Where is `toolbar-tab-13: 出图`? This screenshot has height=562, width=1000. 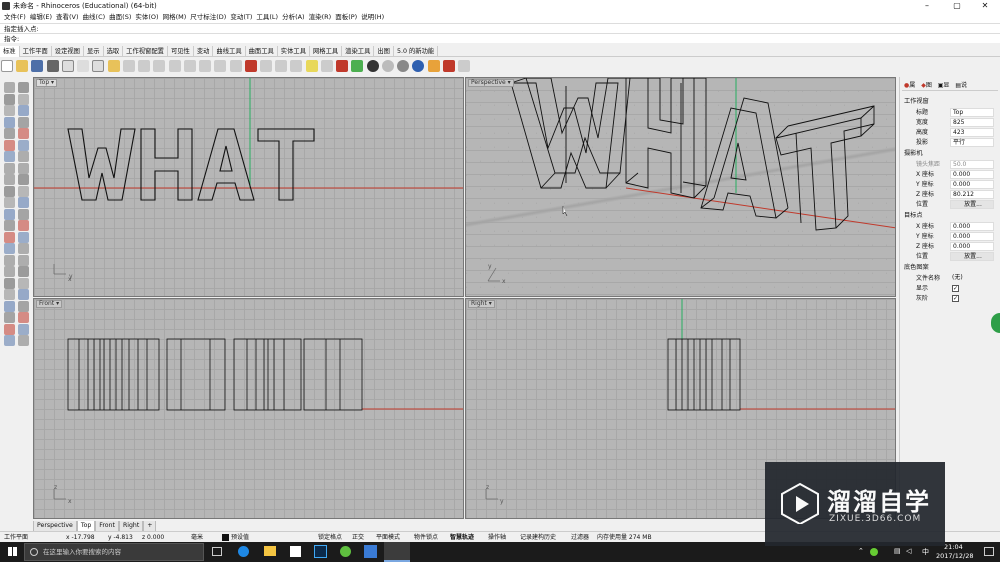 toolbar-tab-13: 出图 is located at coordinates (384, 51).